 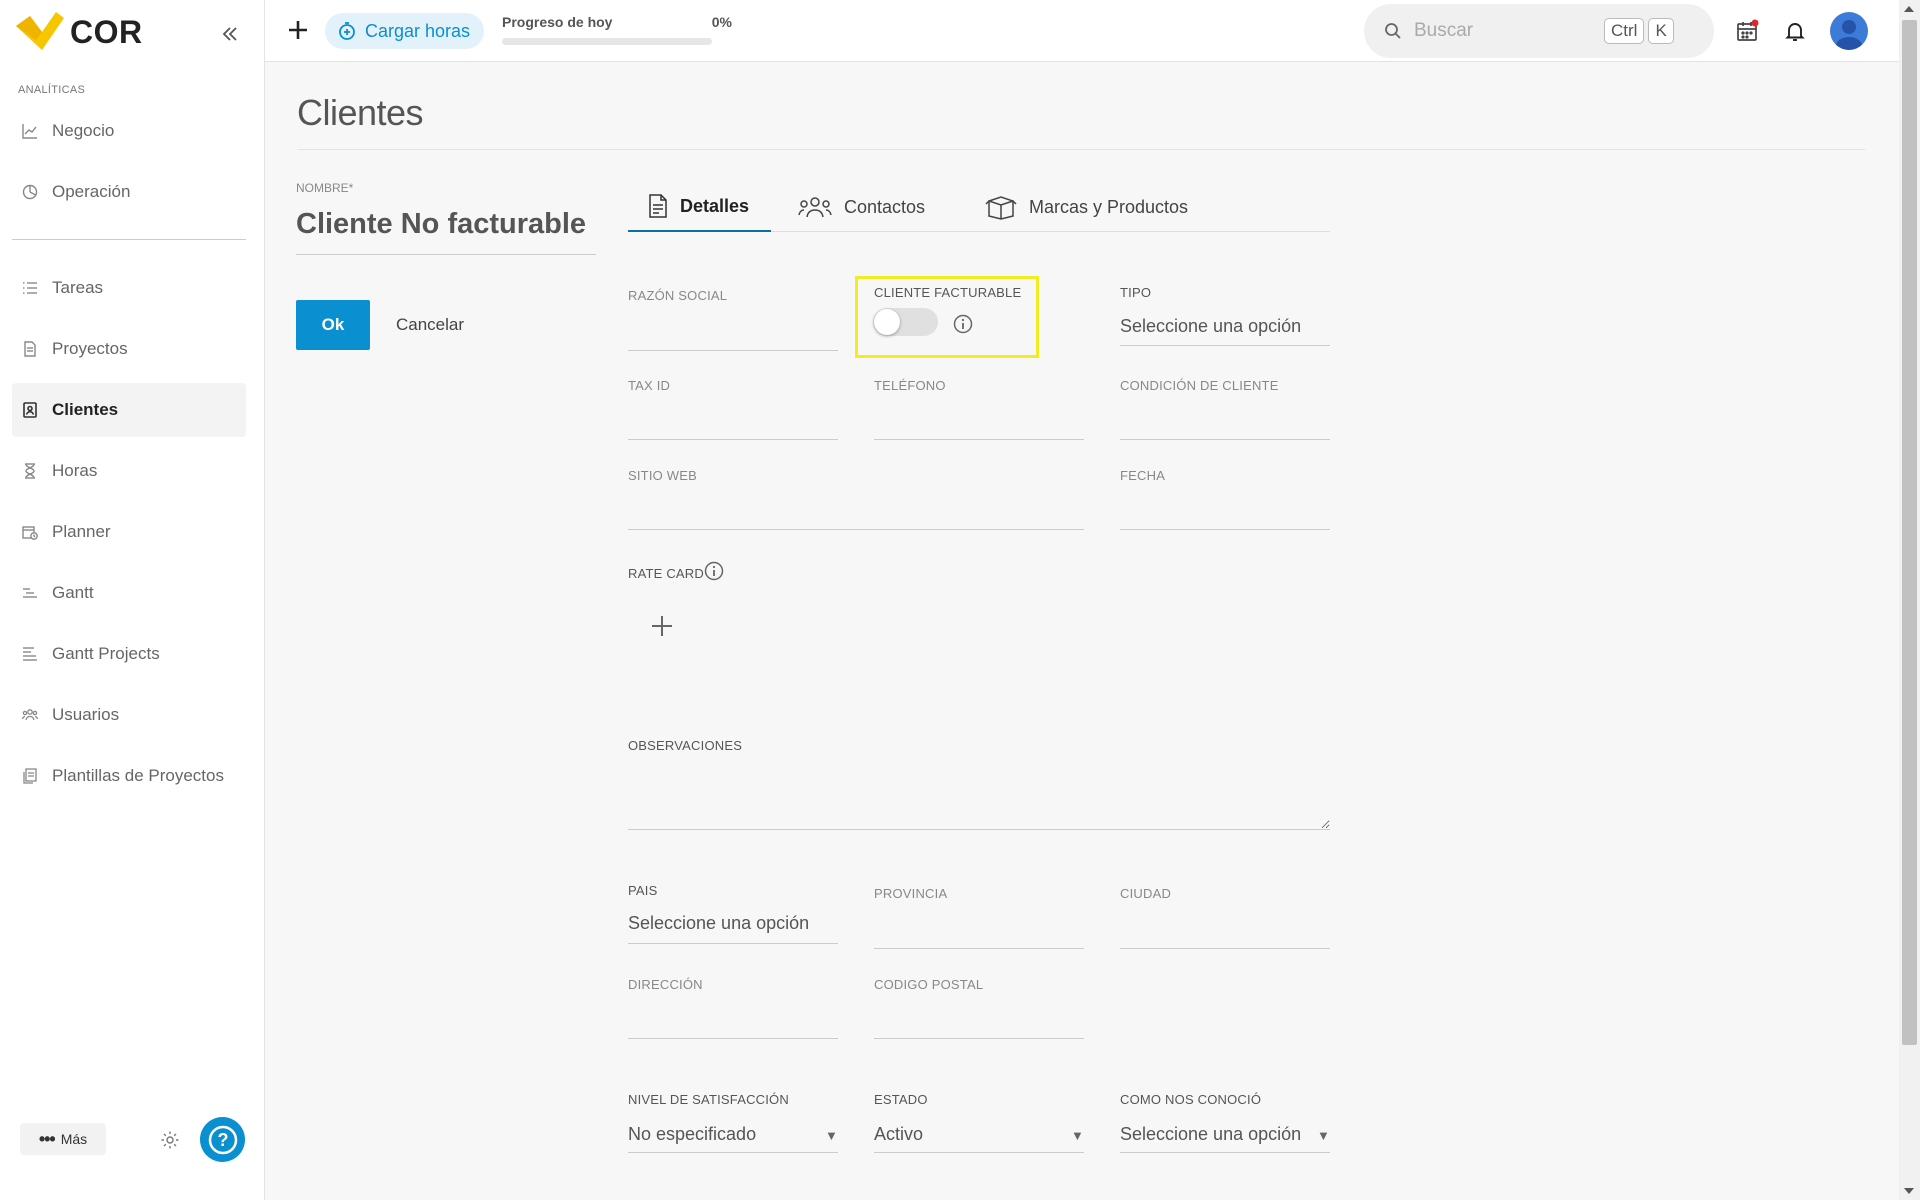 I want to click on telefono-input, so click(x=979, y=439).